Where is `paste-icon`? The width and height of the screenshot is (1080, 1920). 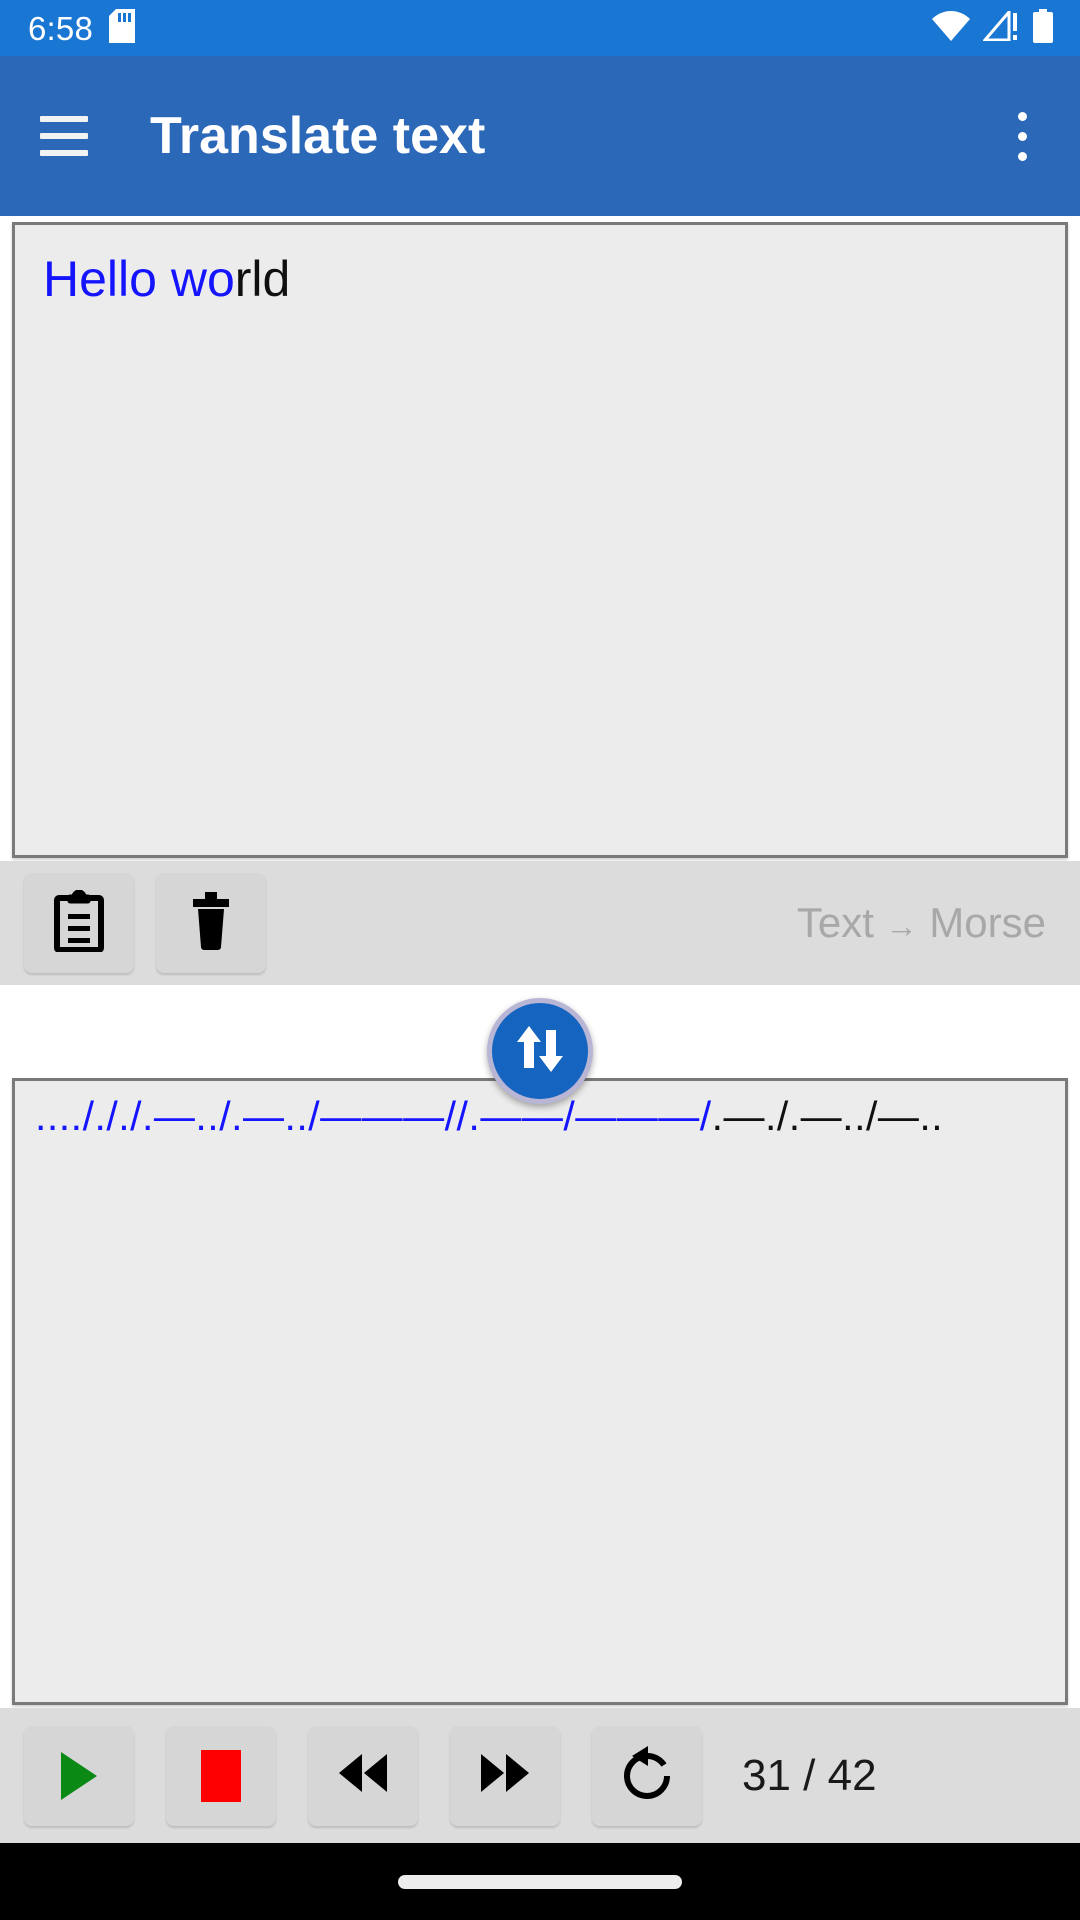 paste-icon is located at coordinates (79, 923).